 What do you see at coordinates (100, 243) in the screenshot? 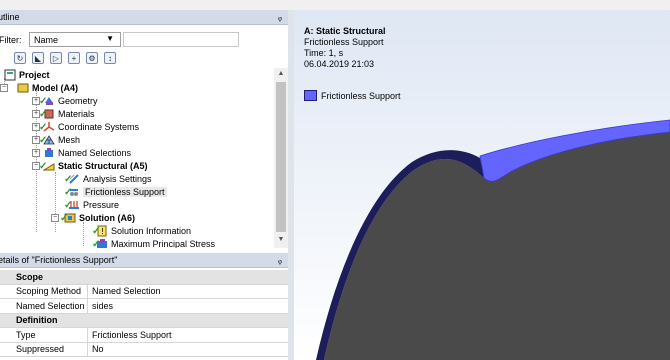
I see `stress-result-icon: ✓` at bounding box center [100, 243].